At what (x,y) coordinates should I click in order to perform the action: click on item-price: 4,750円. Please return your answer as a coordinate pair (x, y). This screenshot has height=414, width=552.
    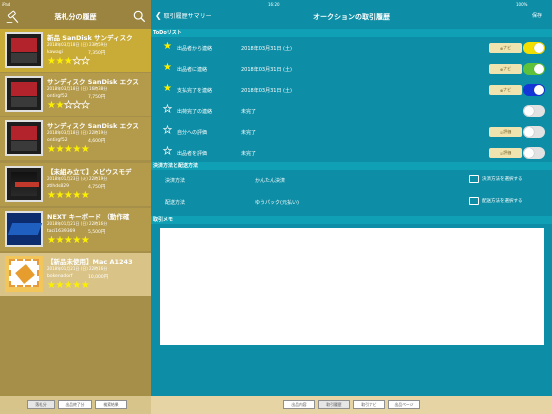
    Looking at the image, I should click on (97, 187).